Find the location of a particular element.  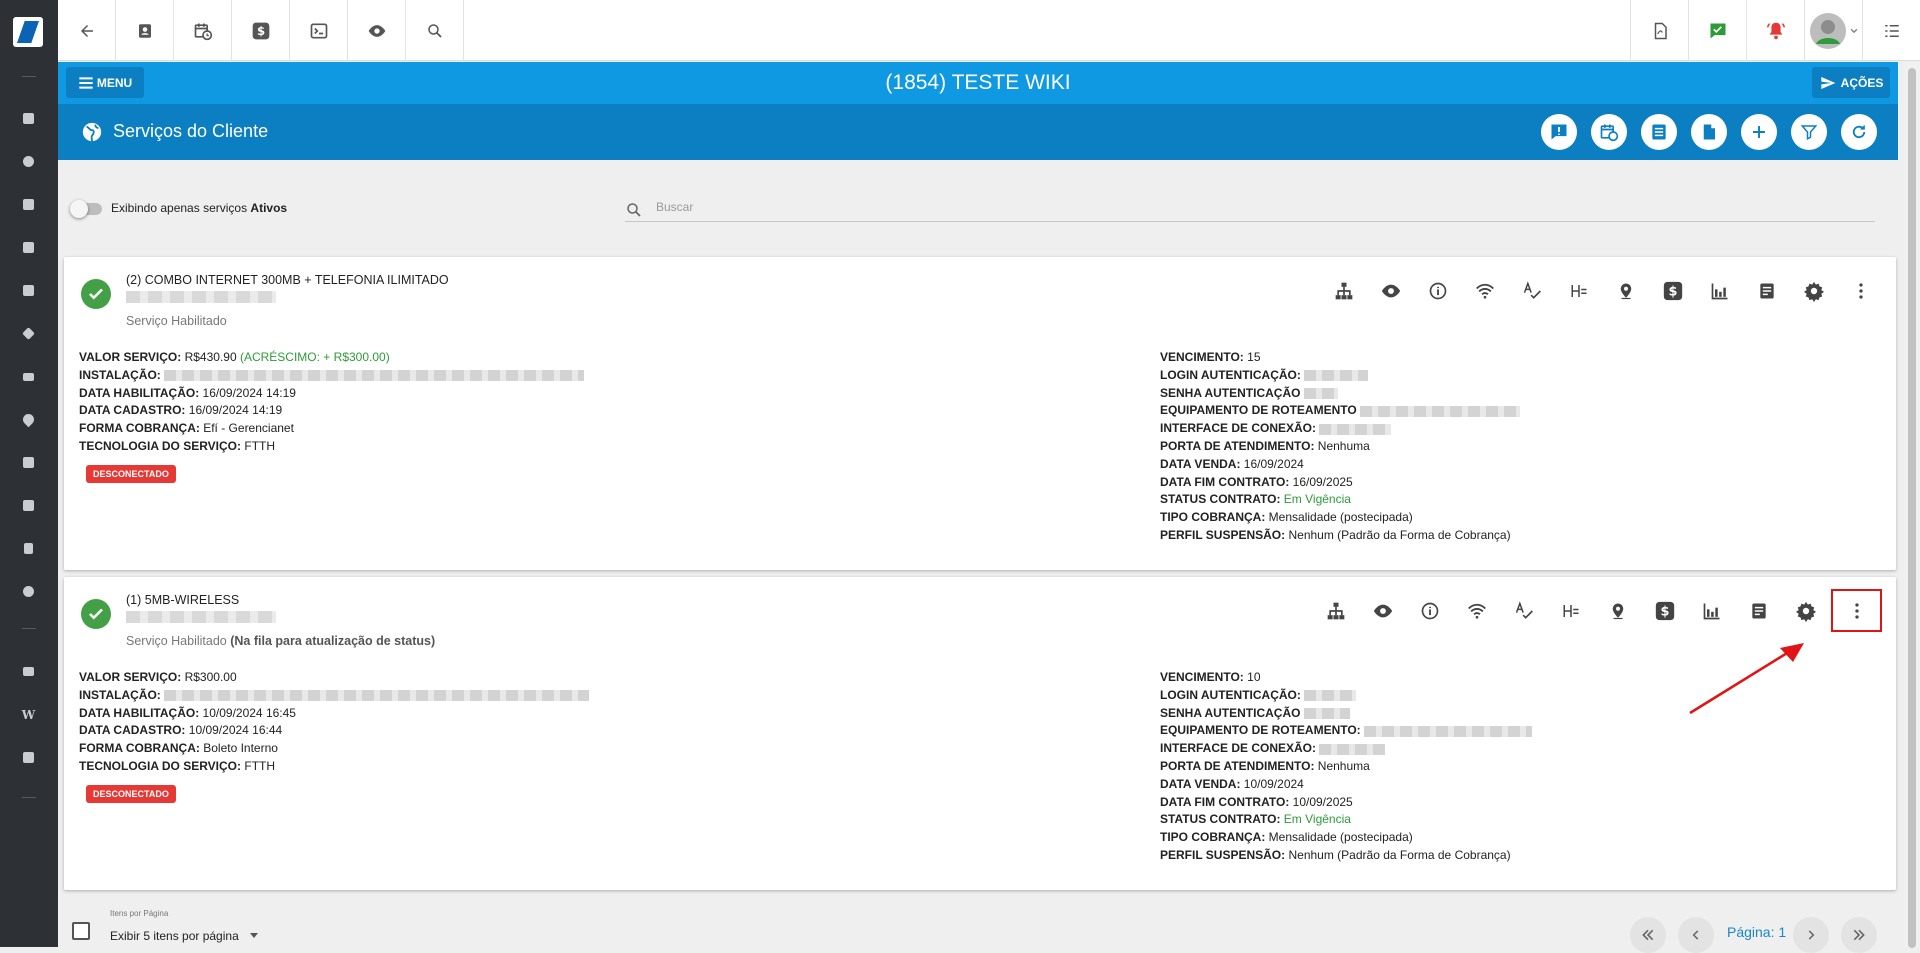

video-icon is located at coordinates (28, 671).